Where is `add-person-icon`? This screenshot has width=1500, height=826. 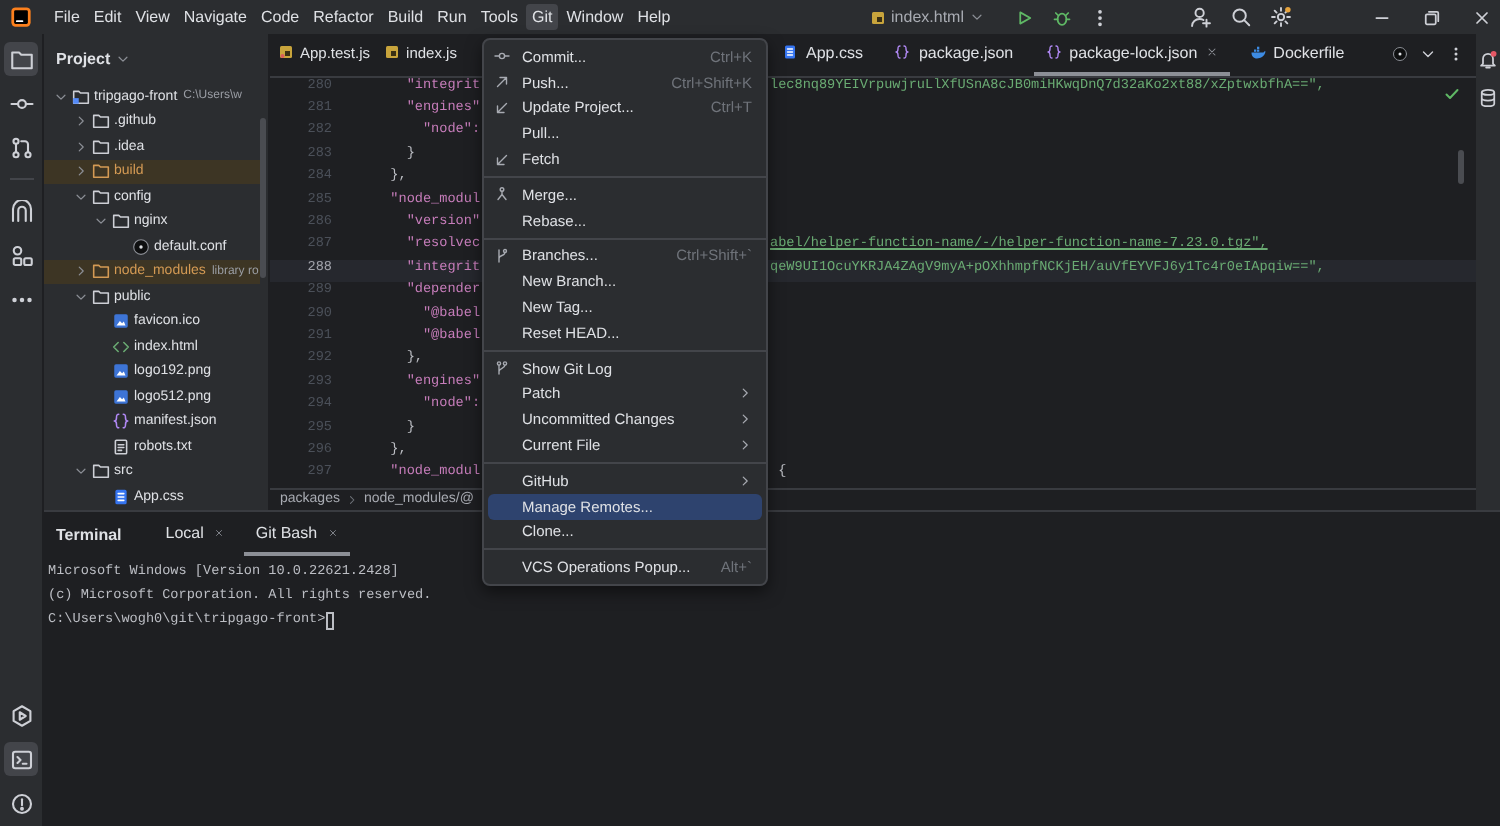 add-person-icon is located at coordinates (1201, 17).